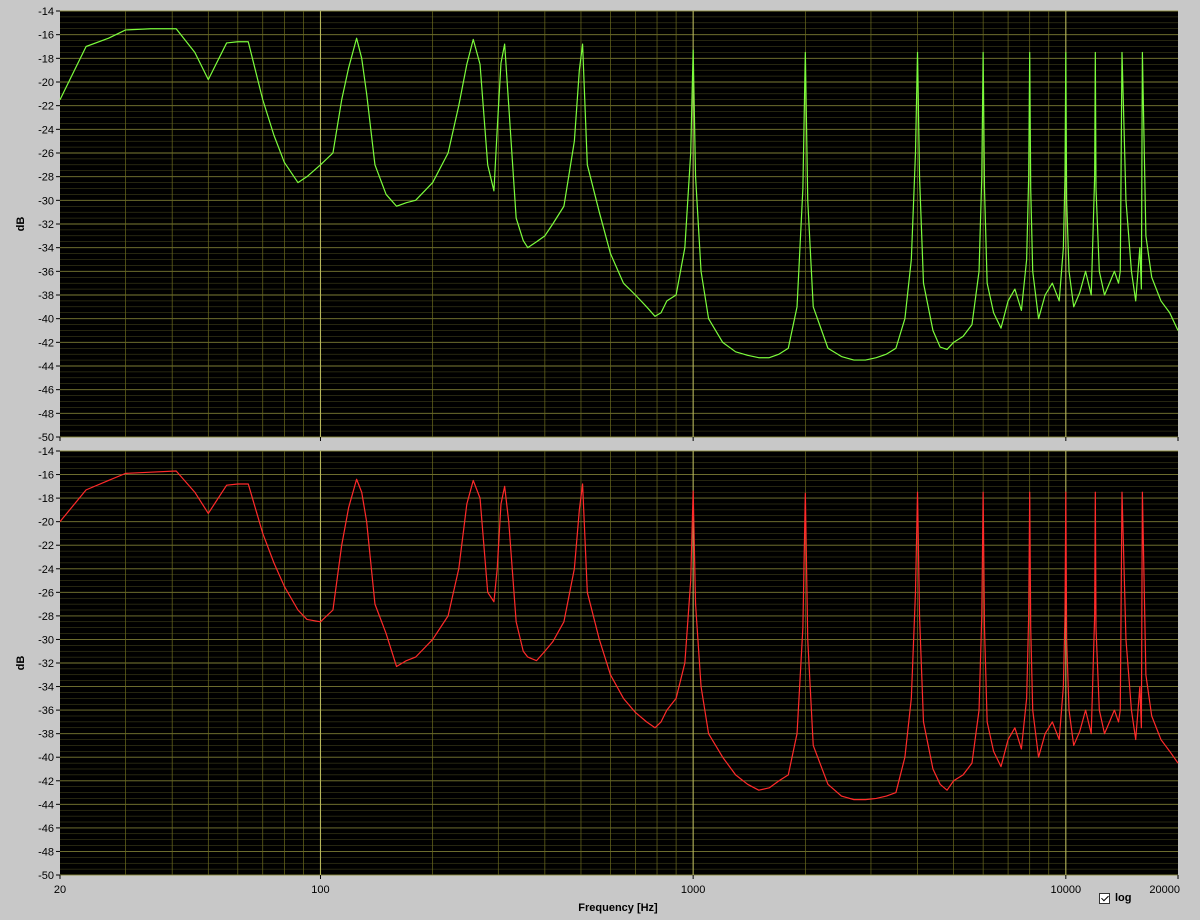  I want to click on top-y-tick-label: -30, so click(46, 201).